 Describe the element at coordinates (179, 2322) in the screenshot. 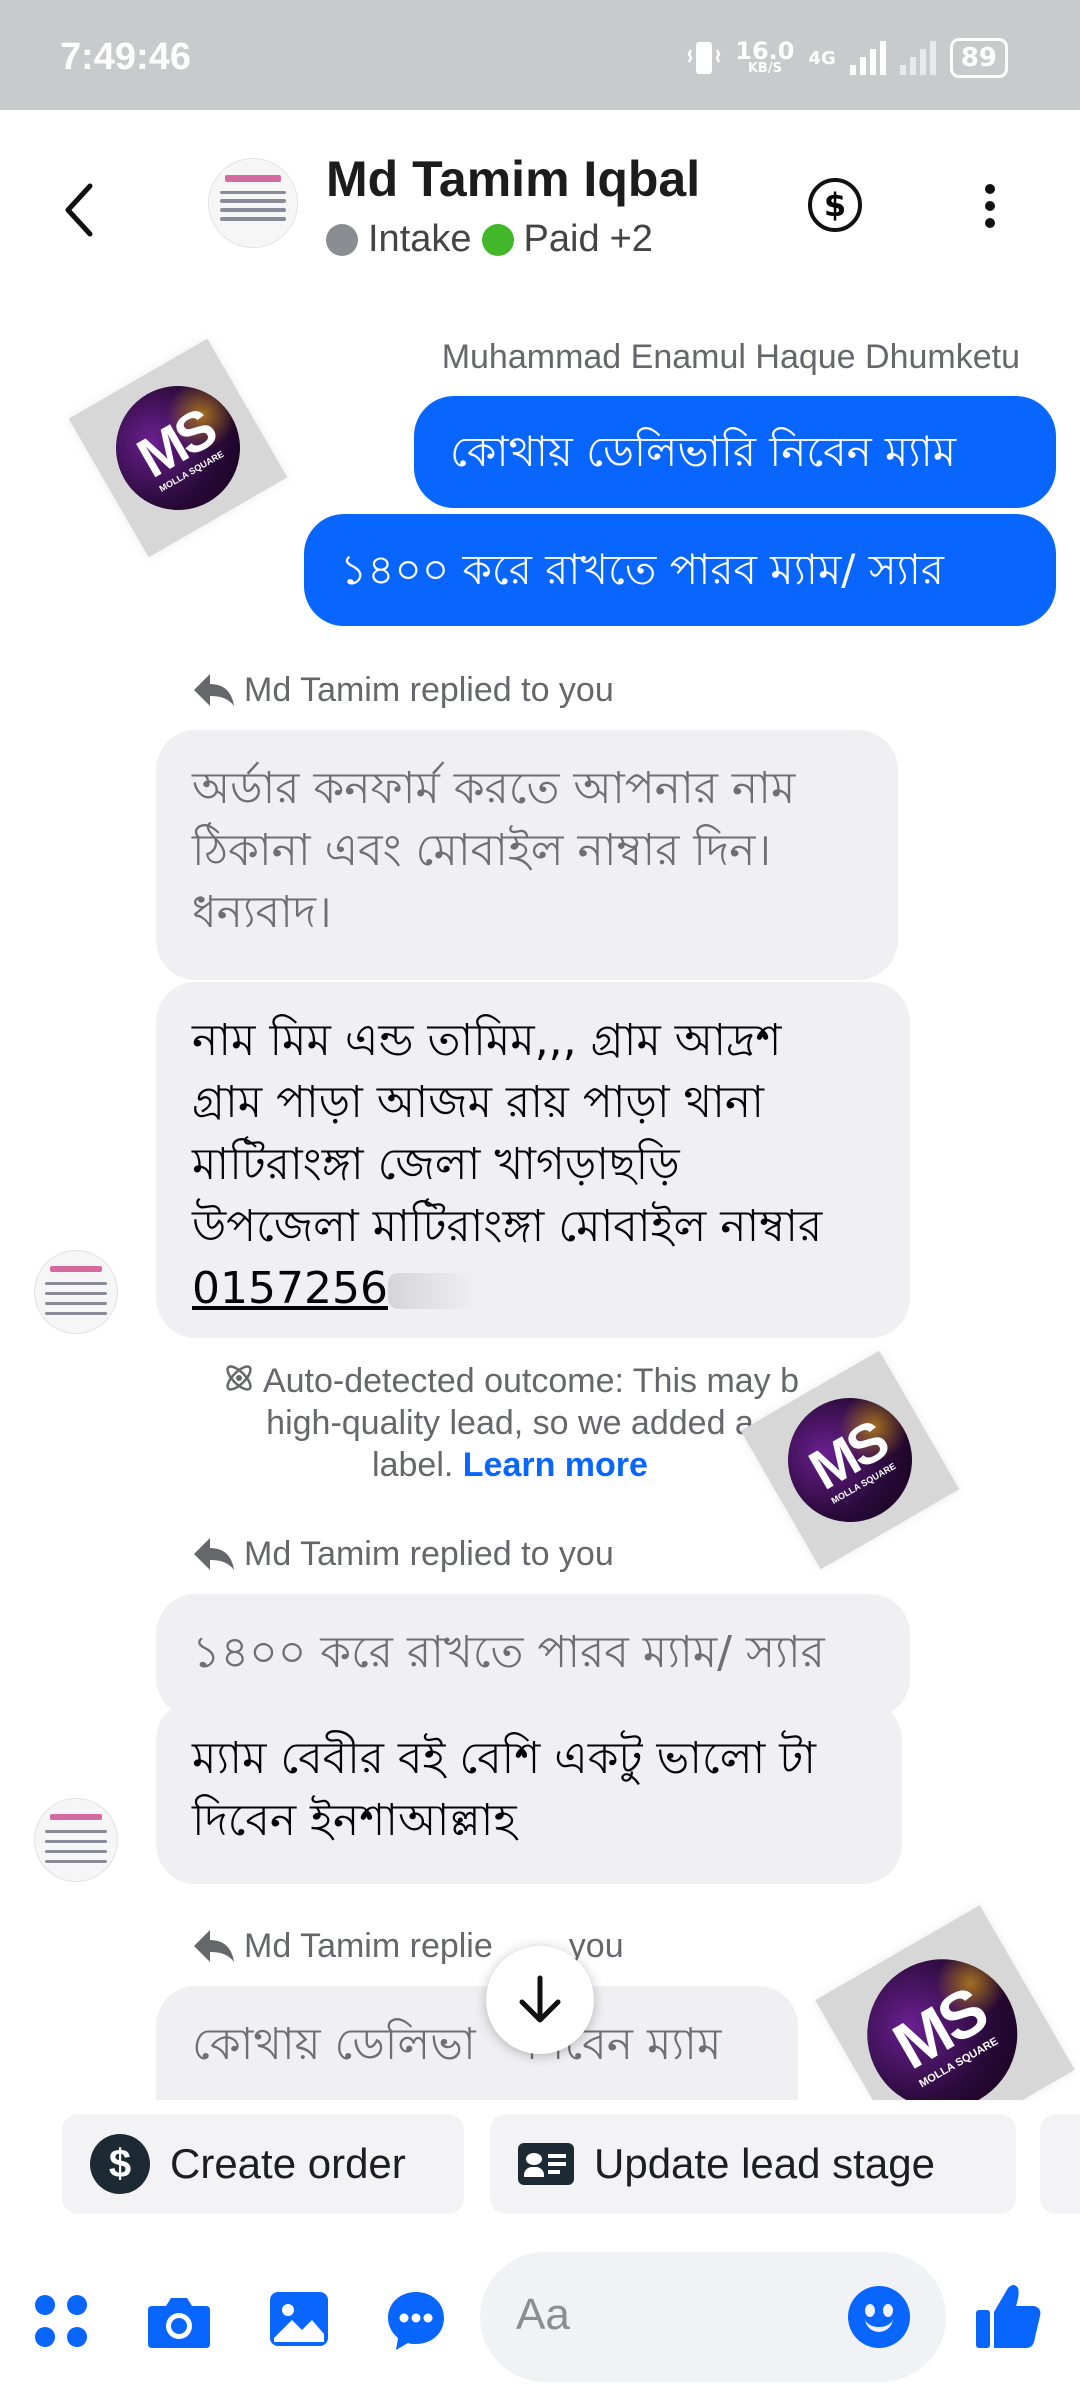

I see `camera-icon` at that location.